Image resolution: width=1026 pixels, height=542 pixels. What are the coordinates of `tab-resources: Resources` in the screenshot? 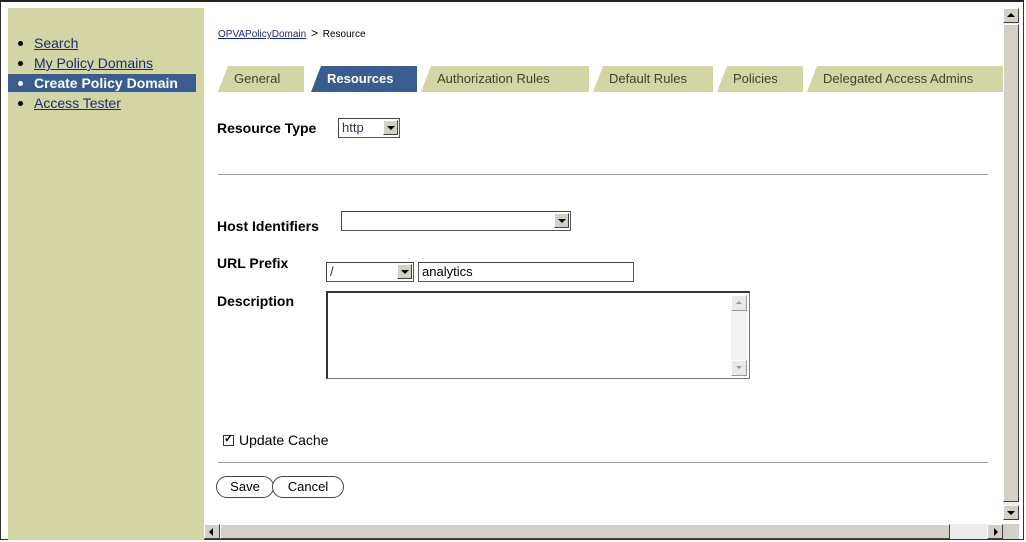 It's located at (364, 79).